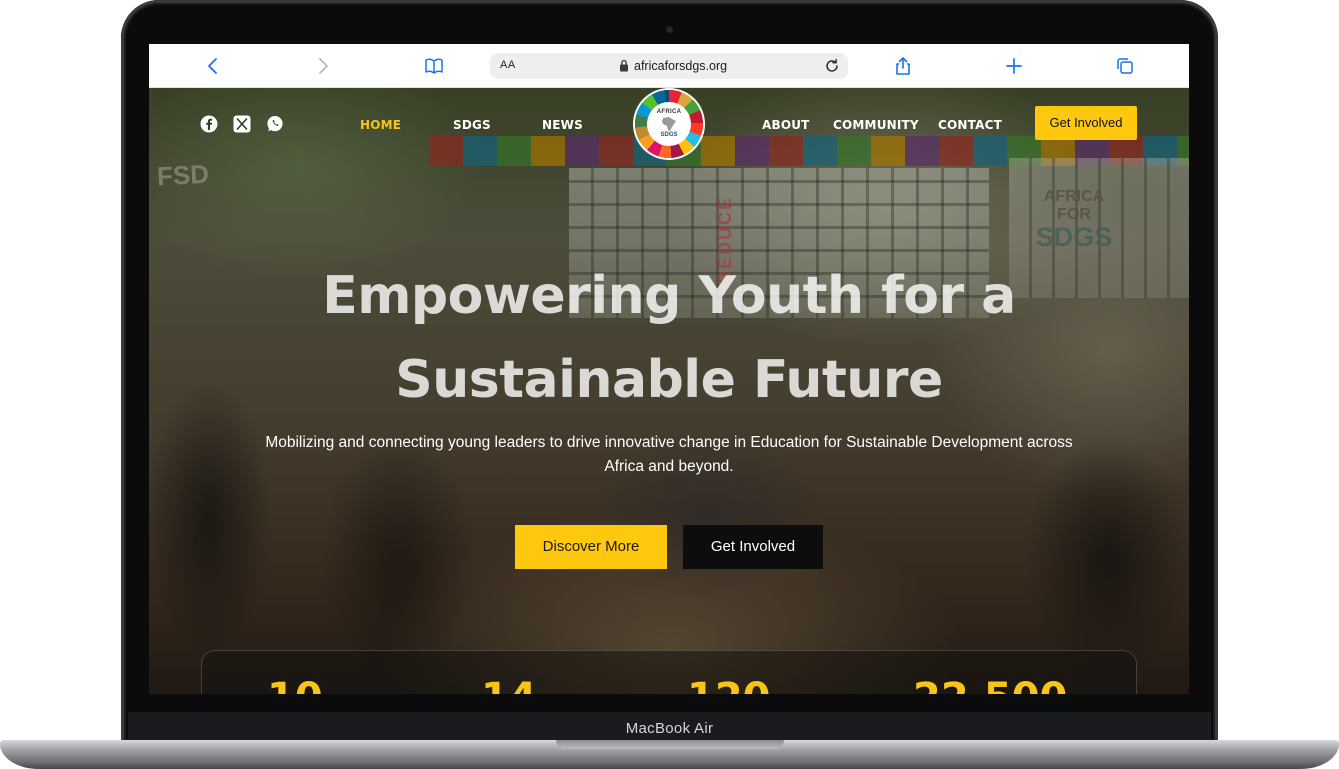  Describe the element at coordinates (508, 65) in the screenshot. I see `text-size-button: AA` at that location.